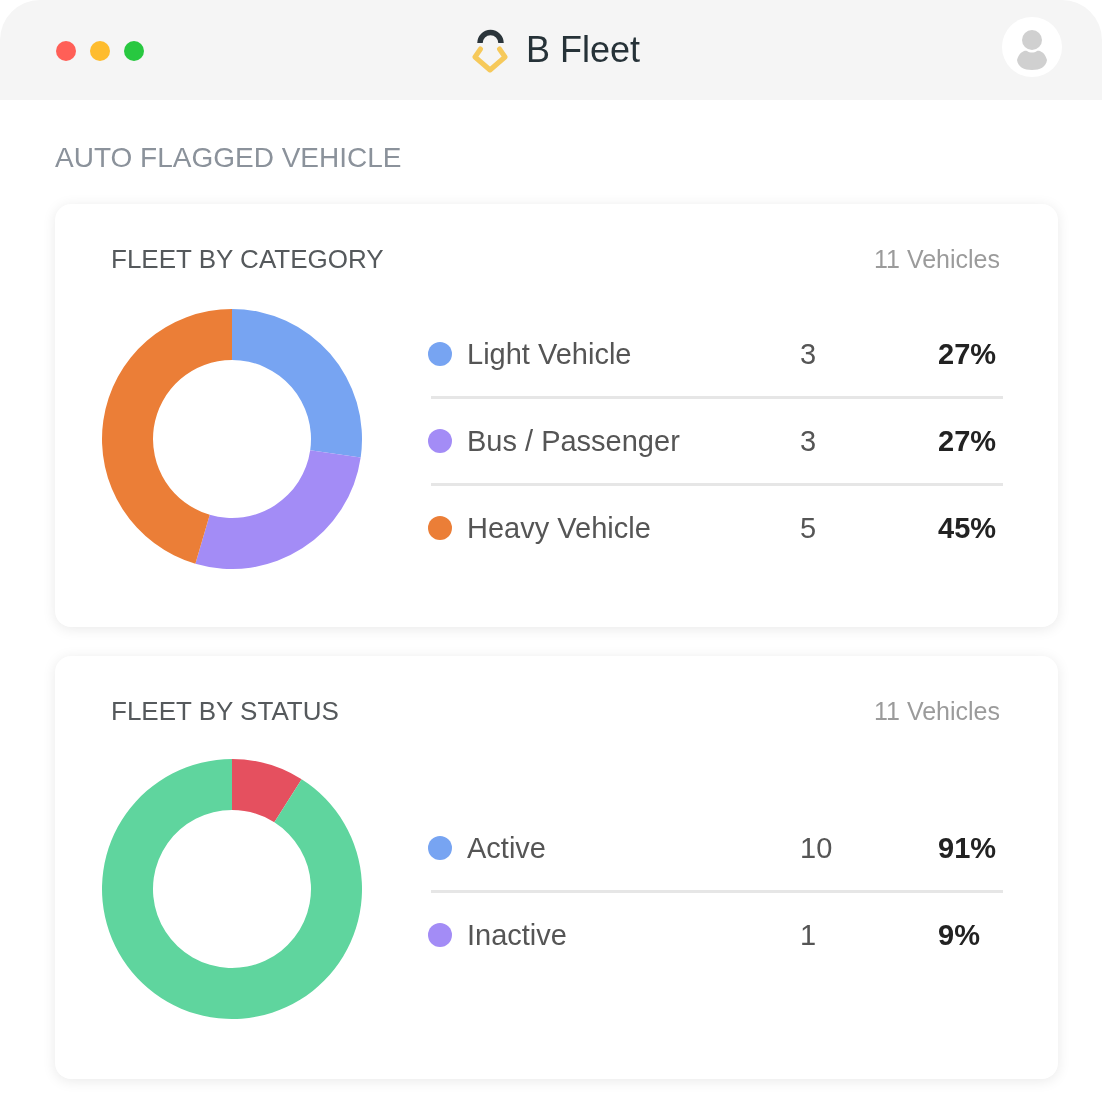 This screenshot has width=1113, height=1110. What do you see at coordinates (134, 51) in the screenshot?
I see `maximize-window-icon` at bounding box center [134, 51].